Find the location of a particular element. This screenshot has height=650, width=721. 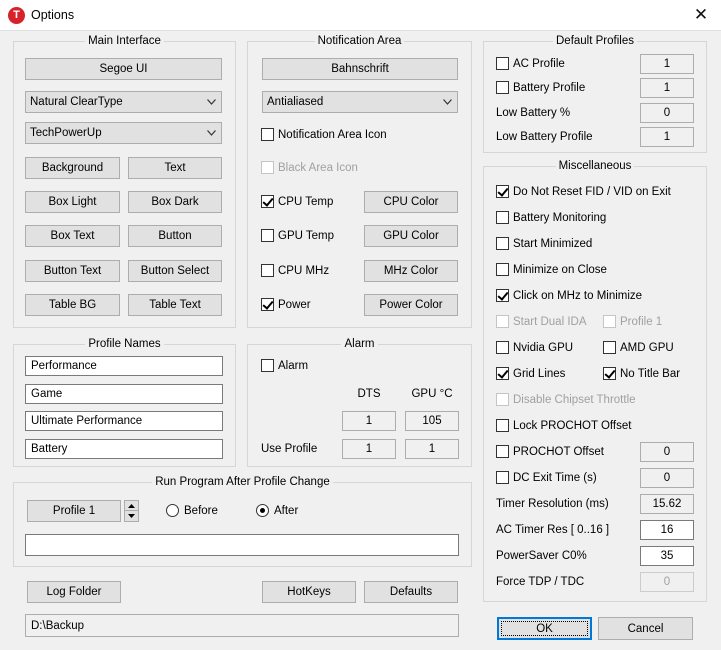

hotkeys-button: HotKeys is located at coordinates (309, 592).